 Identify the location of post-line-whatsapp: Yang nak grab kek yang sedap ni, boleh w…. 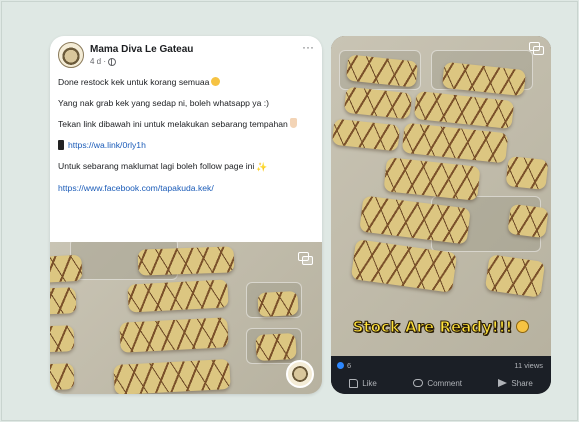
(164, 103).